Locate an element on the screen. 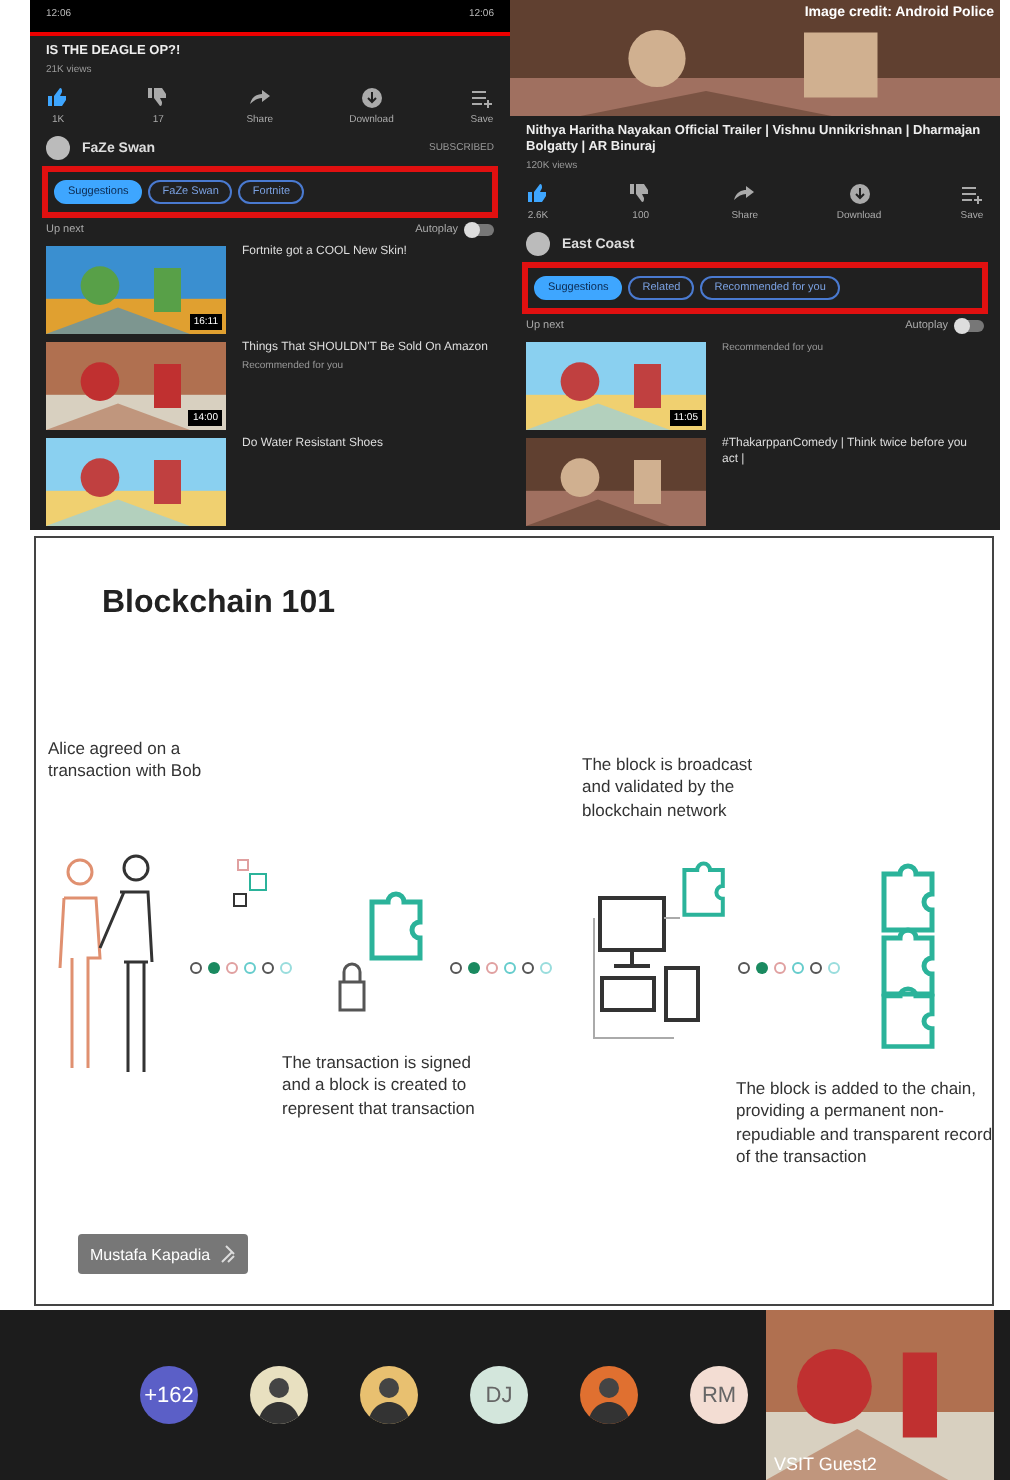  presenter-name: Mustafa Kapadia is located at coordinates (150, 1254).